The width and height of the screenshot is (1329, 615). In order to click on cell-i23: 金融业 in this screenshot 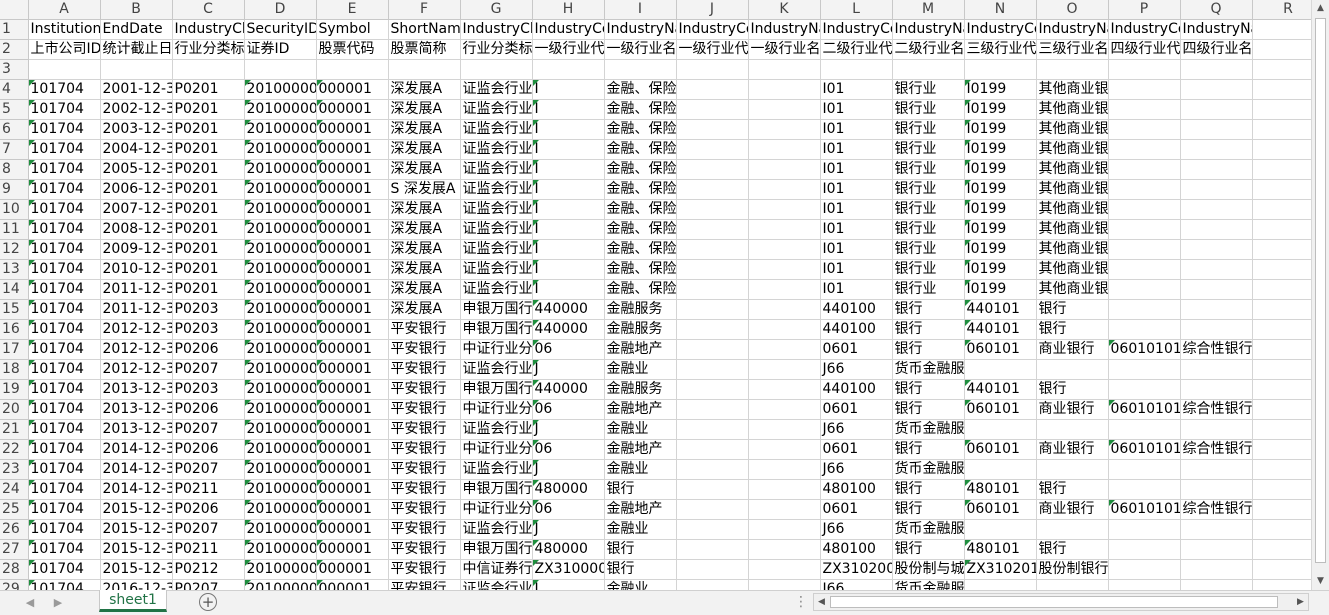, I will do `click(640, 469)`.